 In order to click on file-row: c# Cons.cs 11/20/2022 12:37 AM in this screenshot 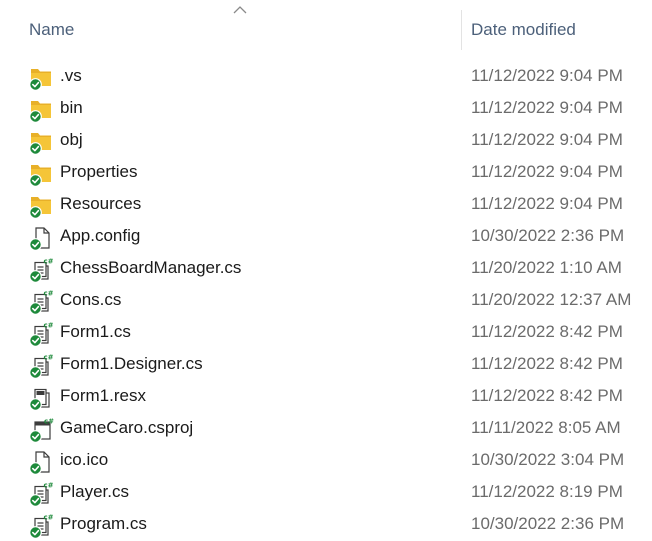, I will do `click(326, 301)`.